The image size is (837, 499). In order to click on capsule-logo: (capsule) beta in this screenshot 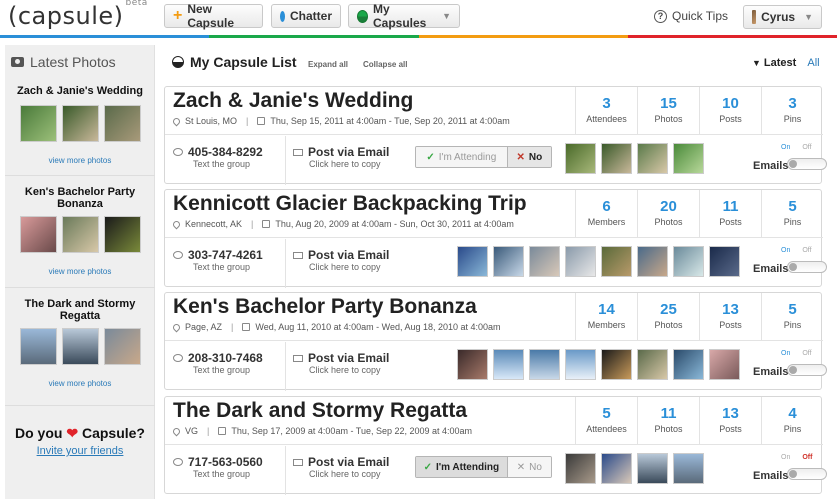, I will do `click(78, 15)`.